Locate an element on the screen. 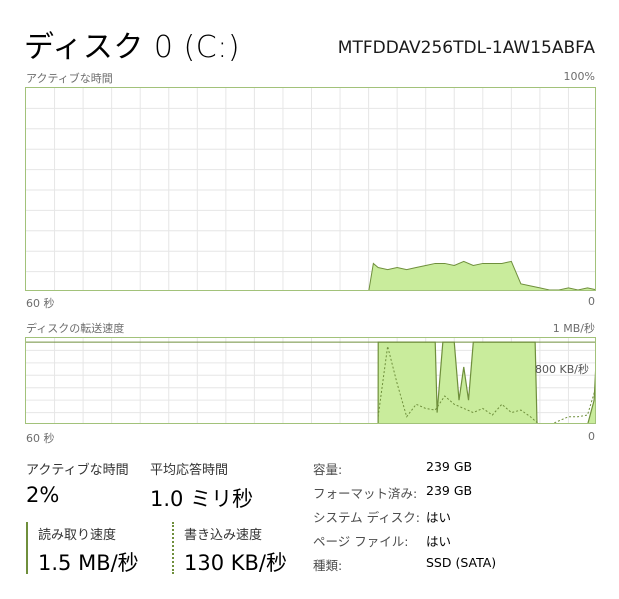  active-chart-max-label: 100% is located at coordinates (579, 76).